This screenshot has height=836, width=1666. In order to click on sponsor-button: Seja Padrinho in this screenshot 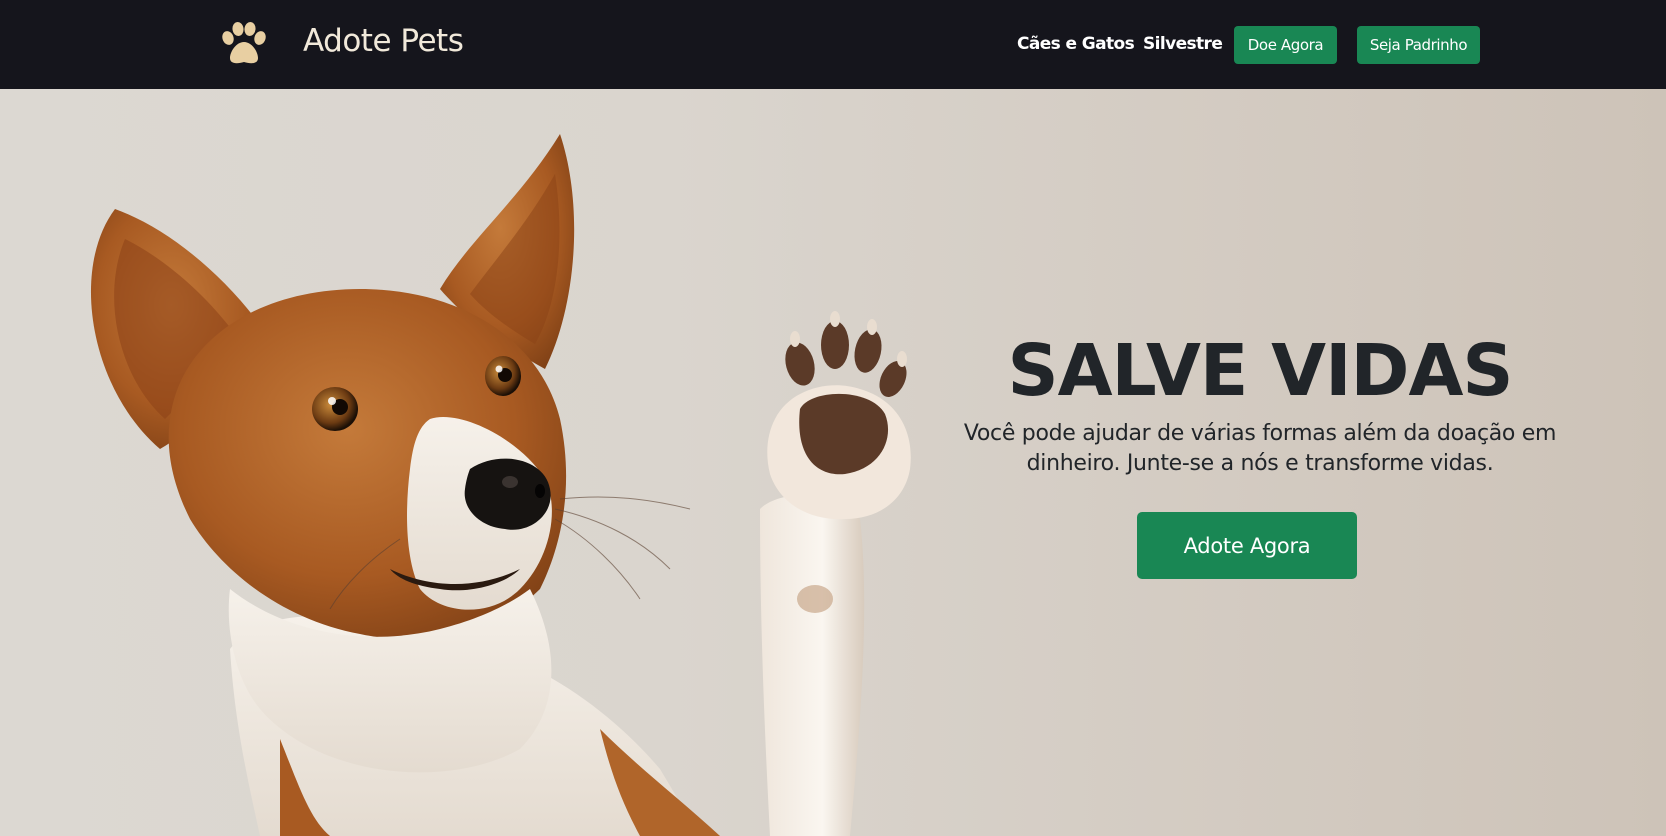, I will do `click(1418, 45)`.